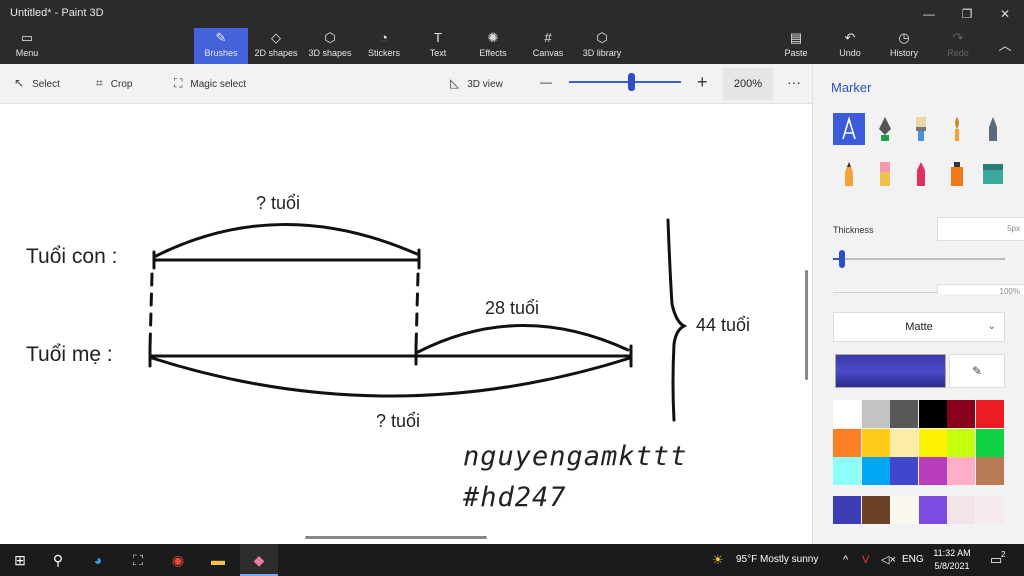 The width and height of the screenshot is (1024, 576). What do you see at coordinates (218, 560) in the screenshot?
I see `file-explorer-button: ▬` at bounding box center [218, 560].